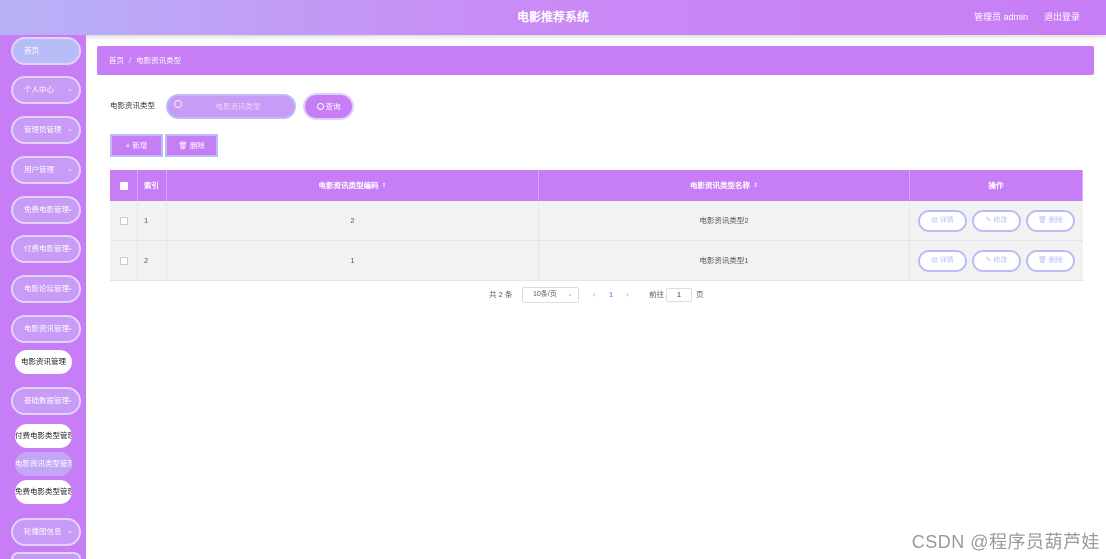  I want to click on sidebar-subitem-news-management: 电影资讯管理, so click(43, 362).